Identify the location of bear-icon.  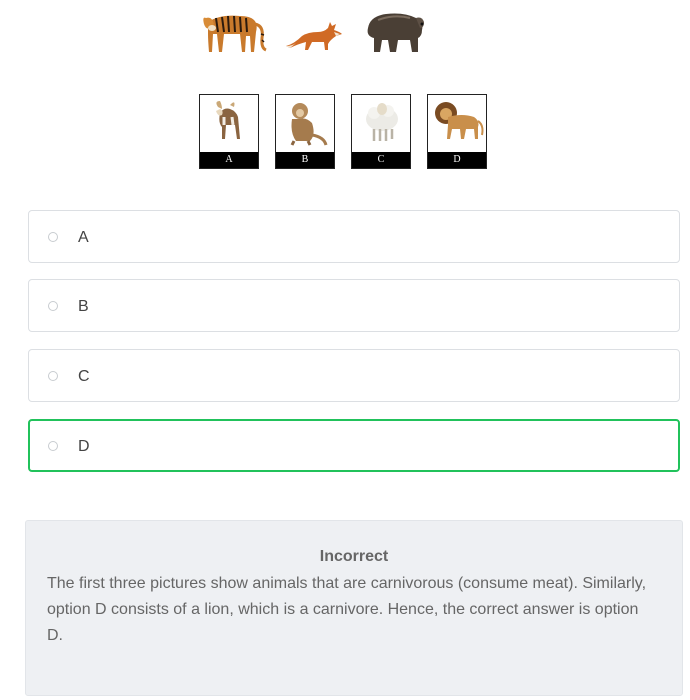
(395, 32).